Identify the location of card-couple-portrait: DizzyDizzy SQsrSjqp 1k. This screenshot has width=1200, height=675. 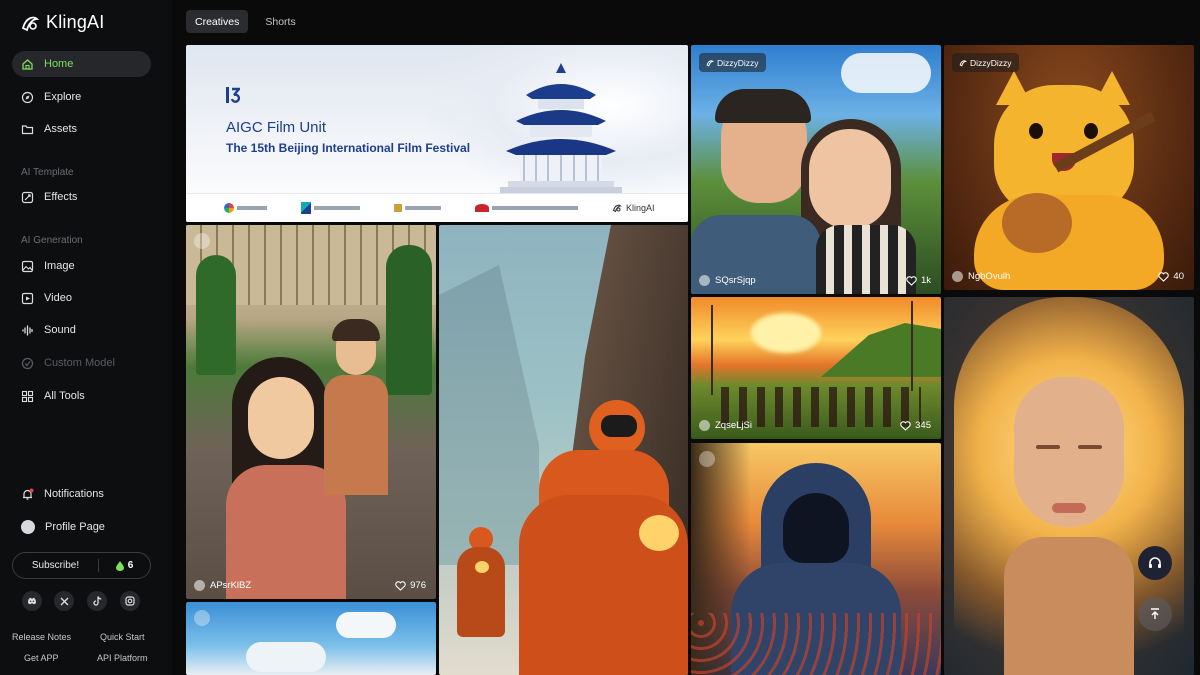
(816, 169).